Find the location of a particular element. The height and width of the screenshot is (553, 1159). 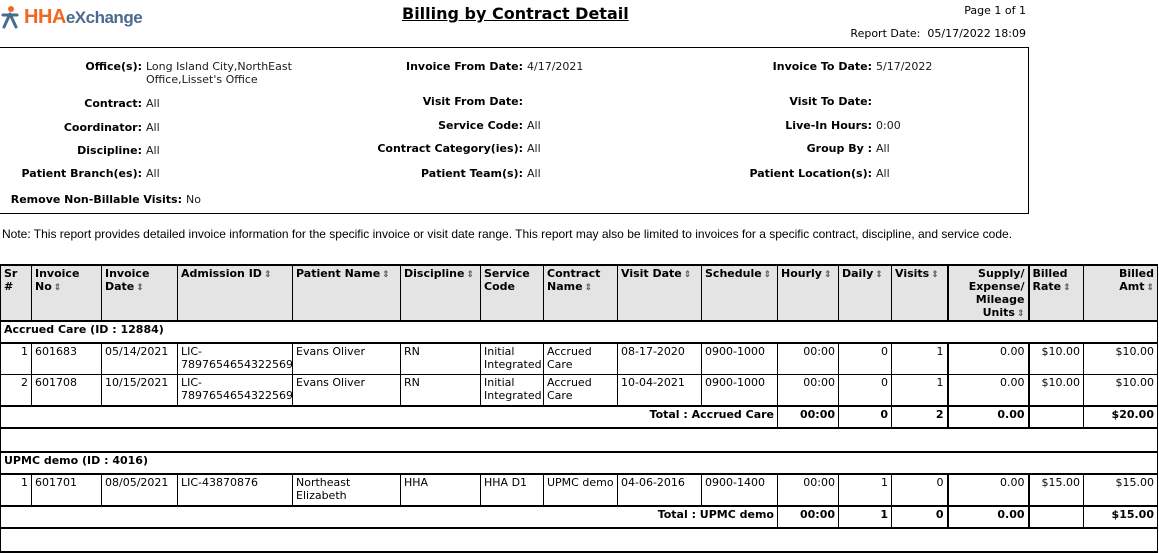

column-header-invoice-no: Invoice No ⇕ is located at coordinates (66, 293).